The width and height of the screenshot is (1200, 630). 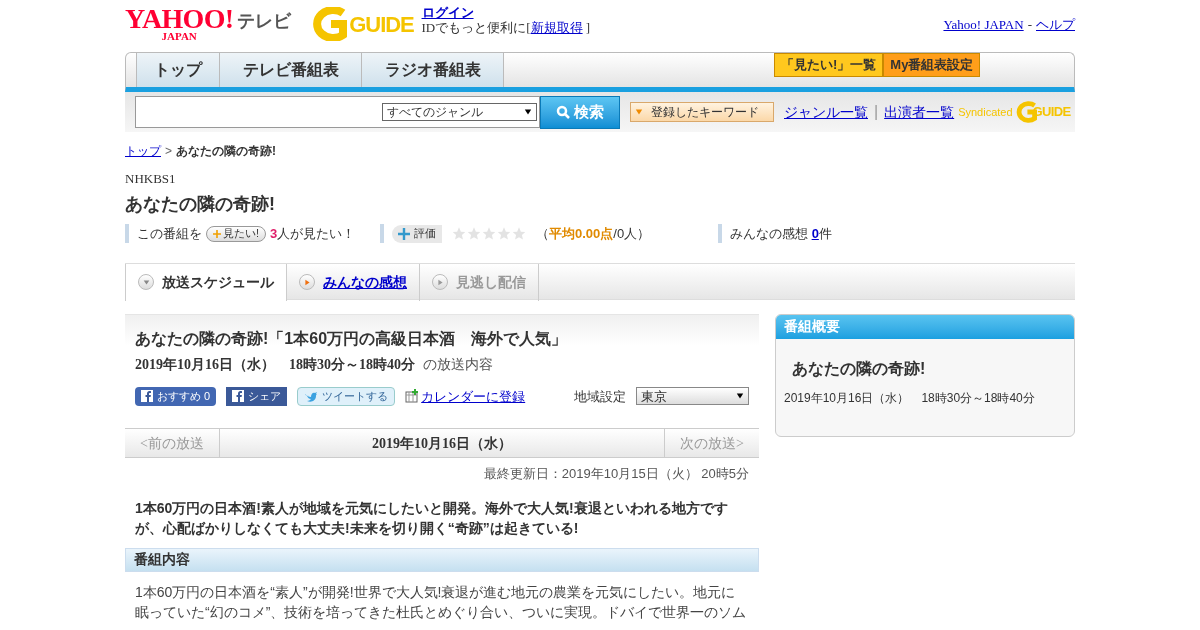 I want to click on average-rating: （平均0.00点/0人）, so click(x=593, y=233).